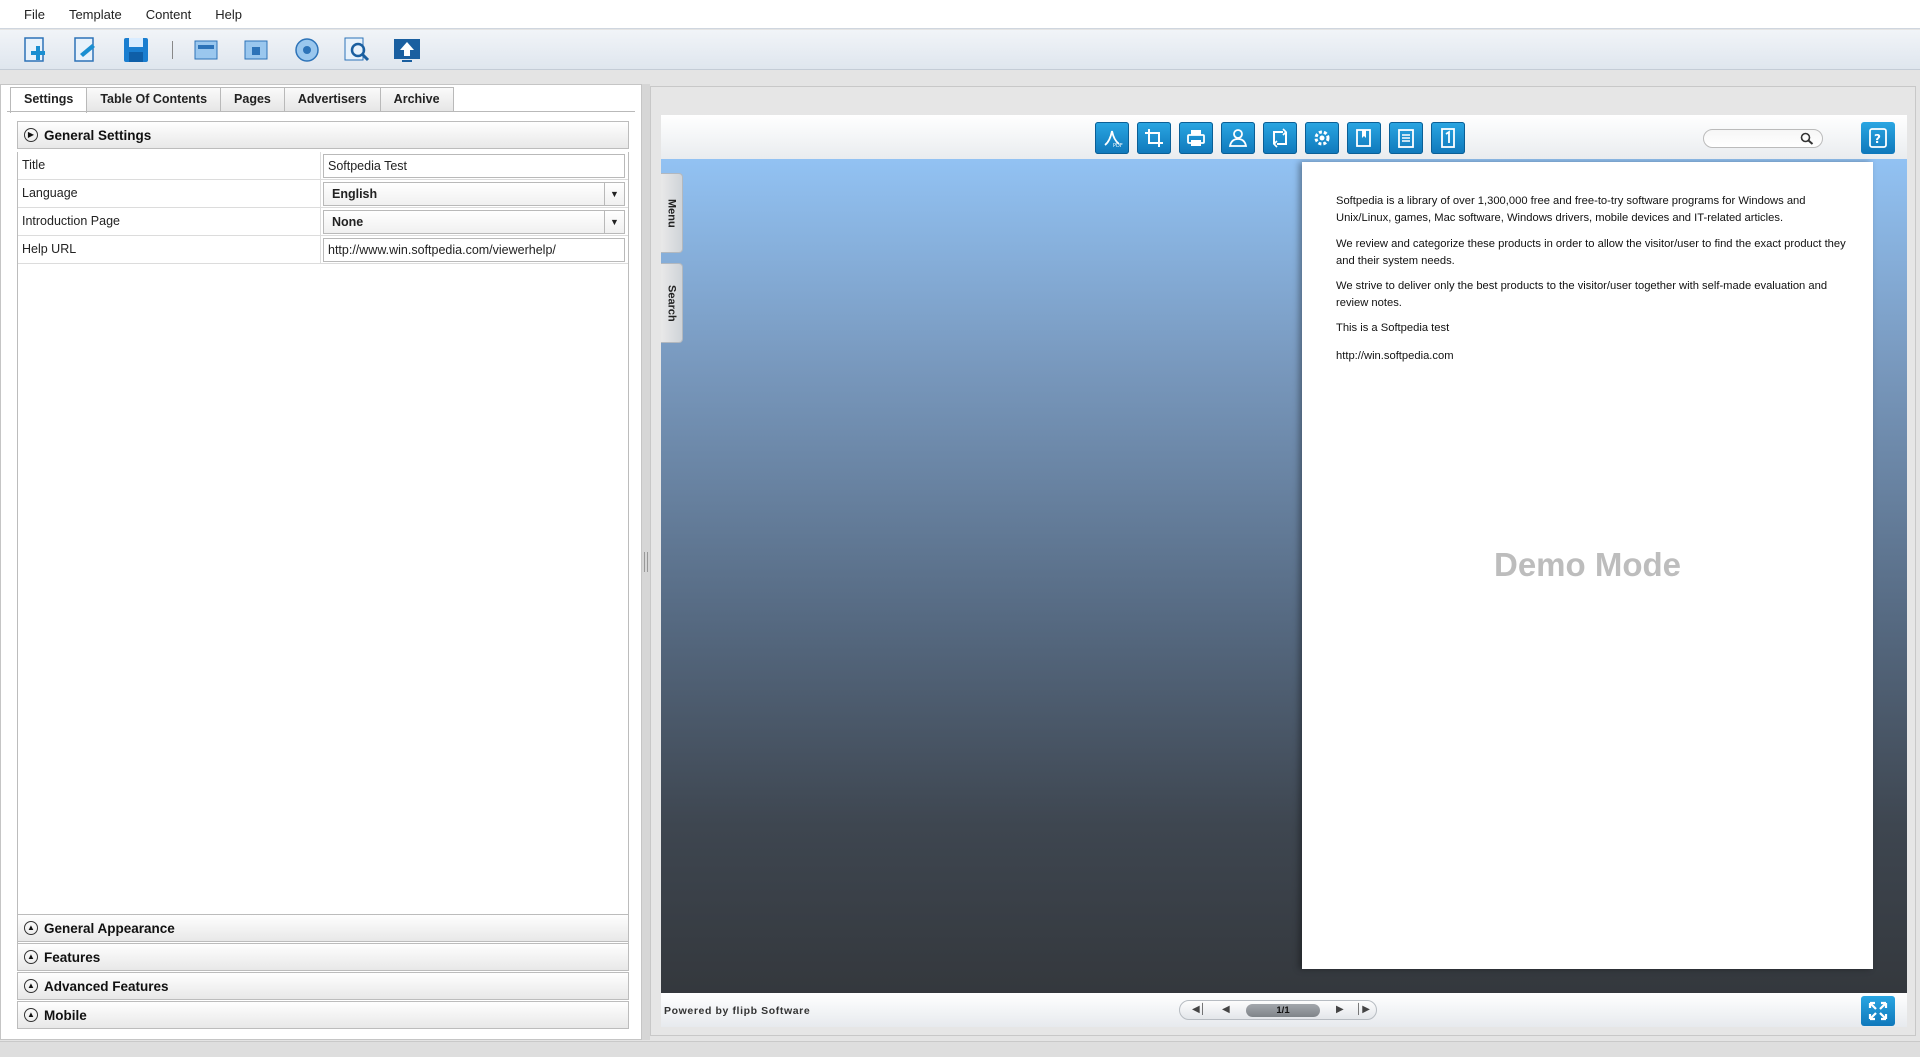 This screenshot has width=1920, height=1057. What do you see at coordinates (257, 50) in the screenshot?
I see `import-file-icon` at bounding box center [257, 50].